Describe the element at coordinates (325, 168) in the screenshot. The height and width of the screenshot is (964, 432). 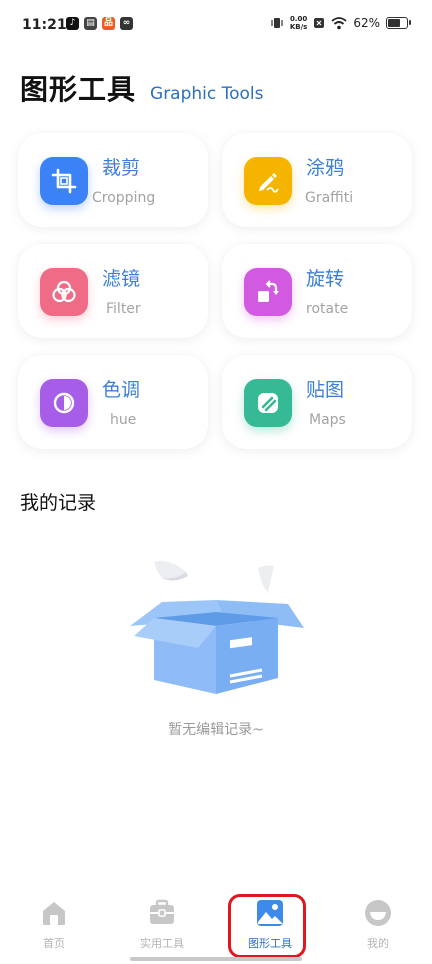
I see `tool-label-cn: 涂鸦` at that location.